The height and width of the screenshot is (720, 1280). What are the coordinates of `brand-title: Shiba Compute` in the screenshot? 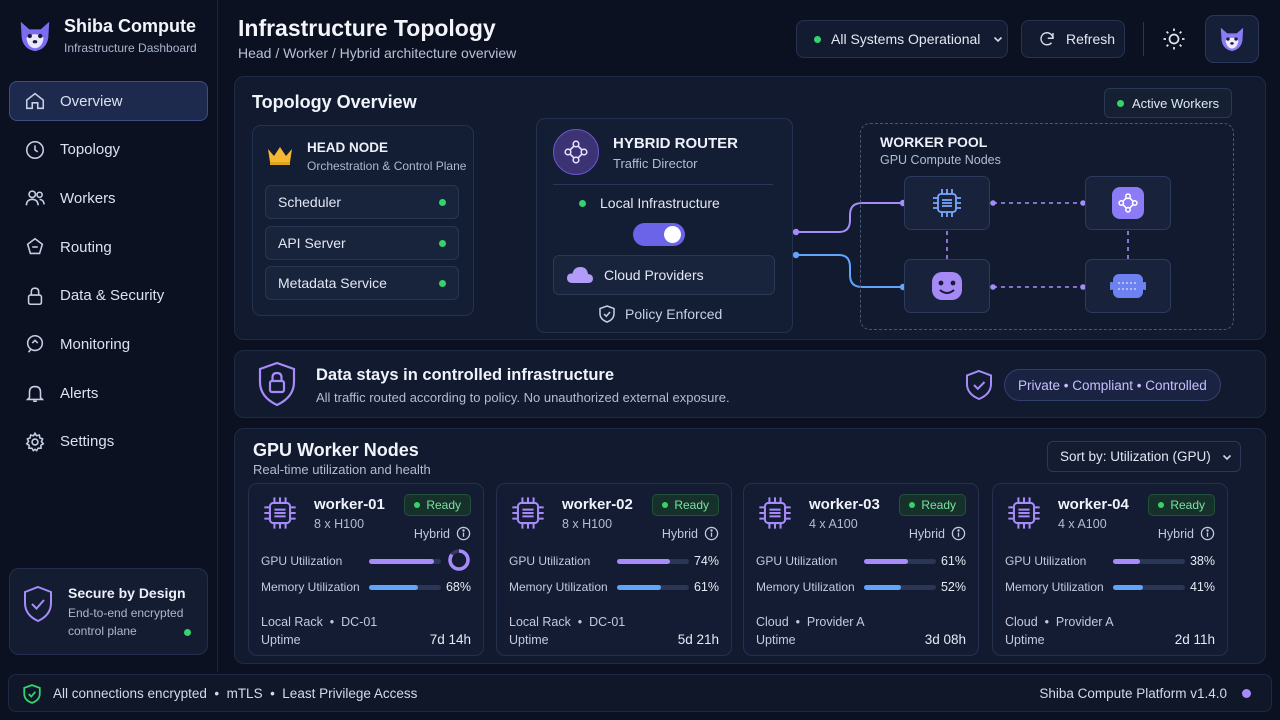 It's located at (130, 26).